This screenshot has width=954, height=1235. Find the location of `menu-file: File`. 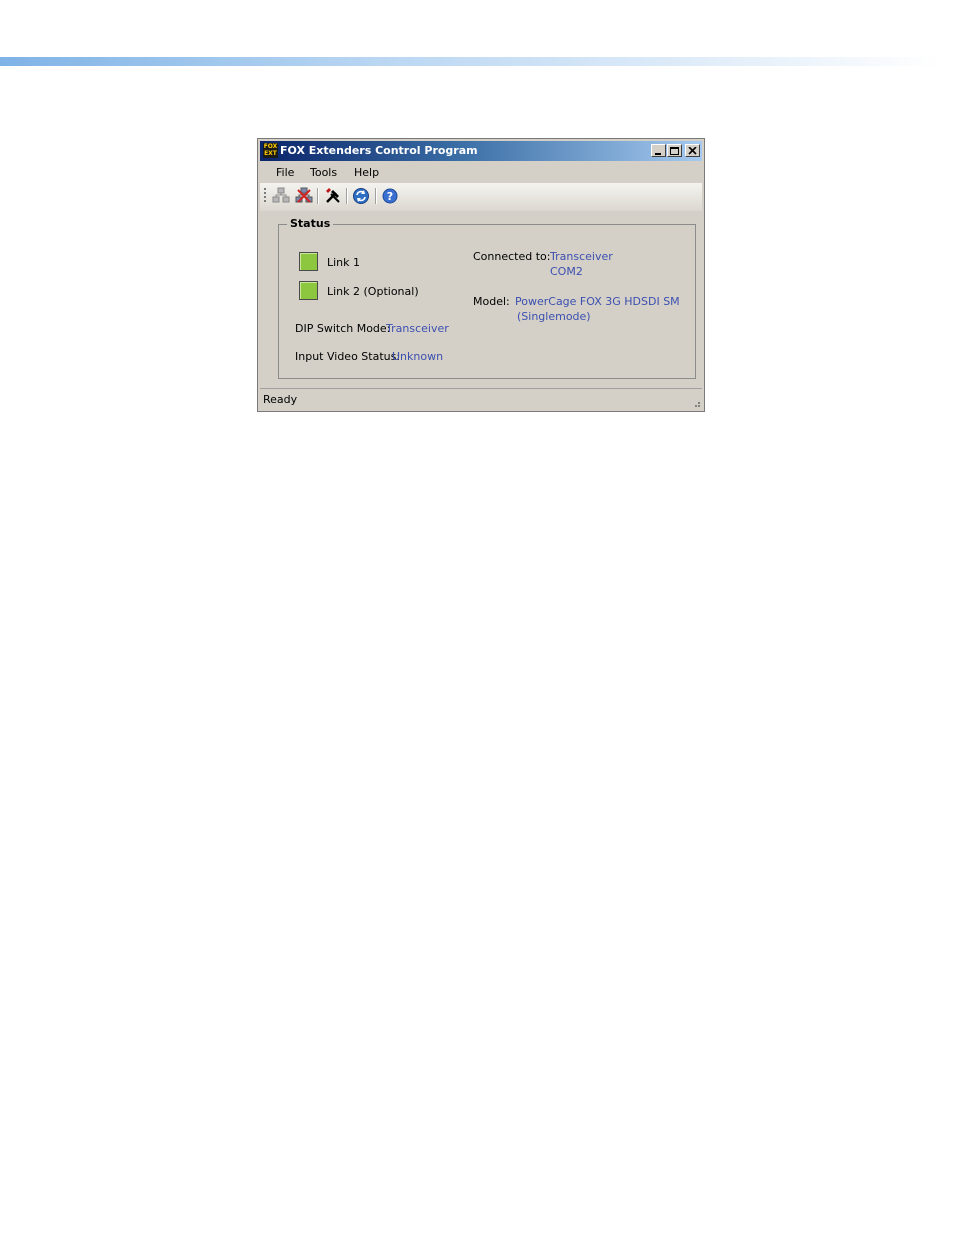

menu-file: File is located at coordinates (285, 172).